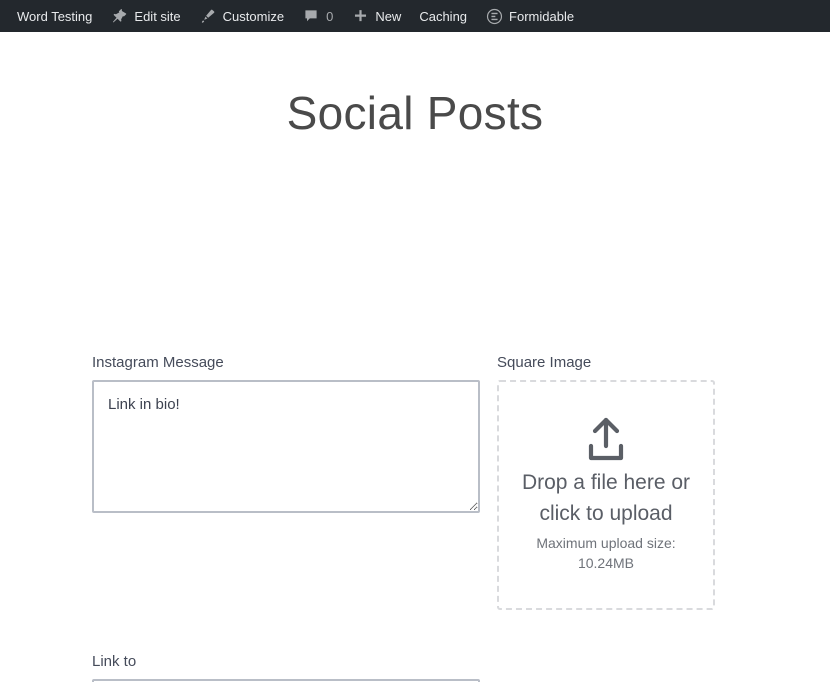 Image resolution: width=830 pixels, height=682 pixels. Describe the element at coordinates (606, 441) in the screenshot. I see `upload-icon` at that location.